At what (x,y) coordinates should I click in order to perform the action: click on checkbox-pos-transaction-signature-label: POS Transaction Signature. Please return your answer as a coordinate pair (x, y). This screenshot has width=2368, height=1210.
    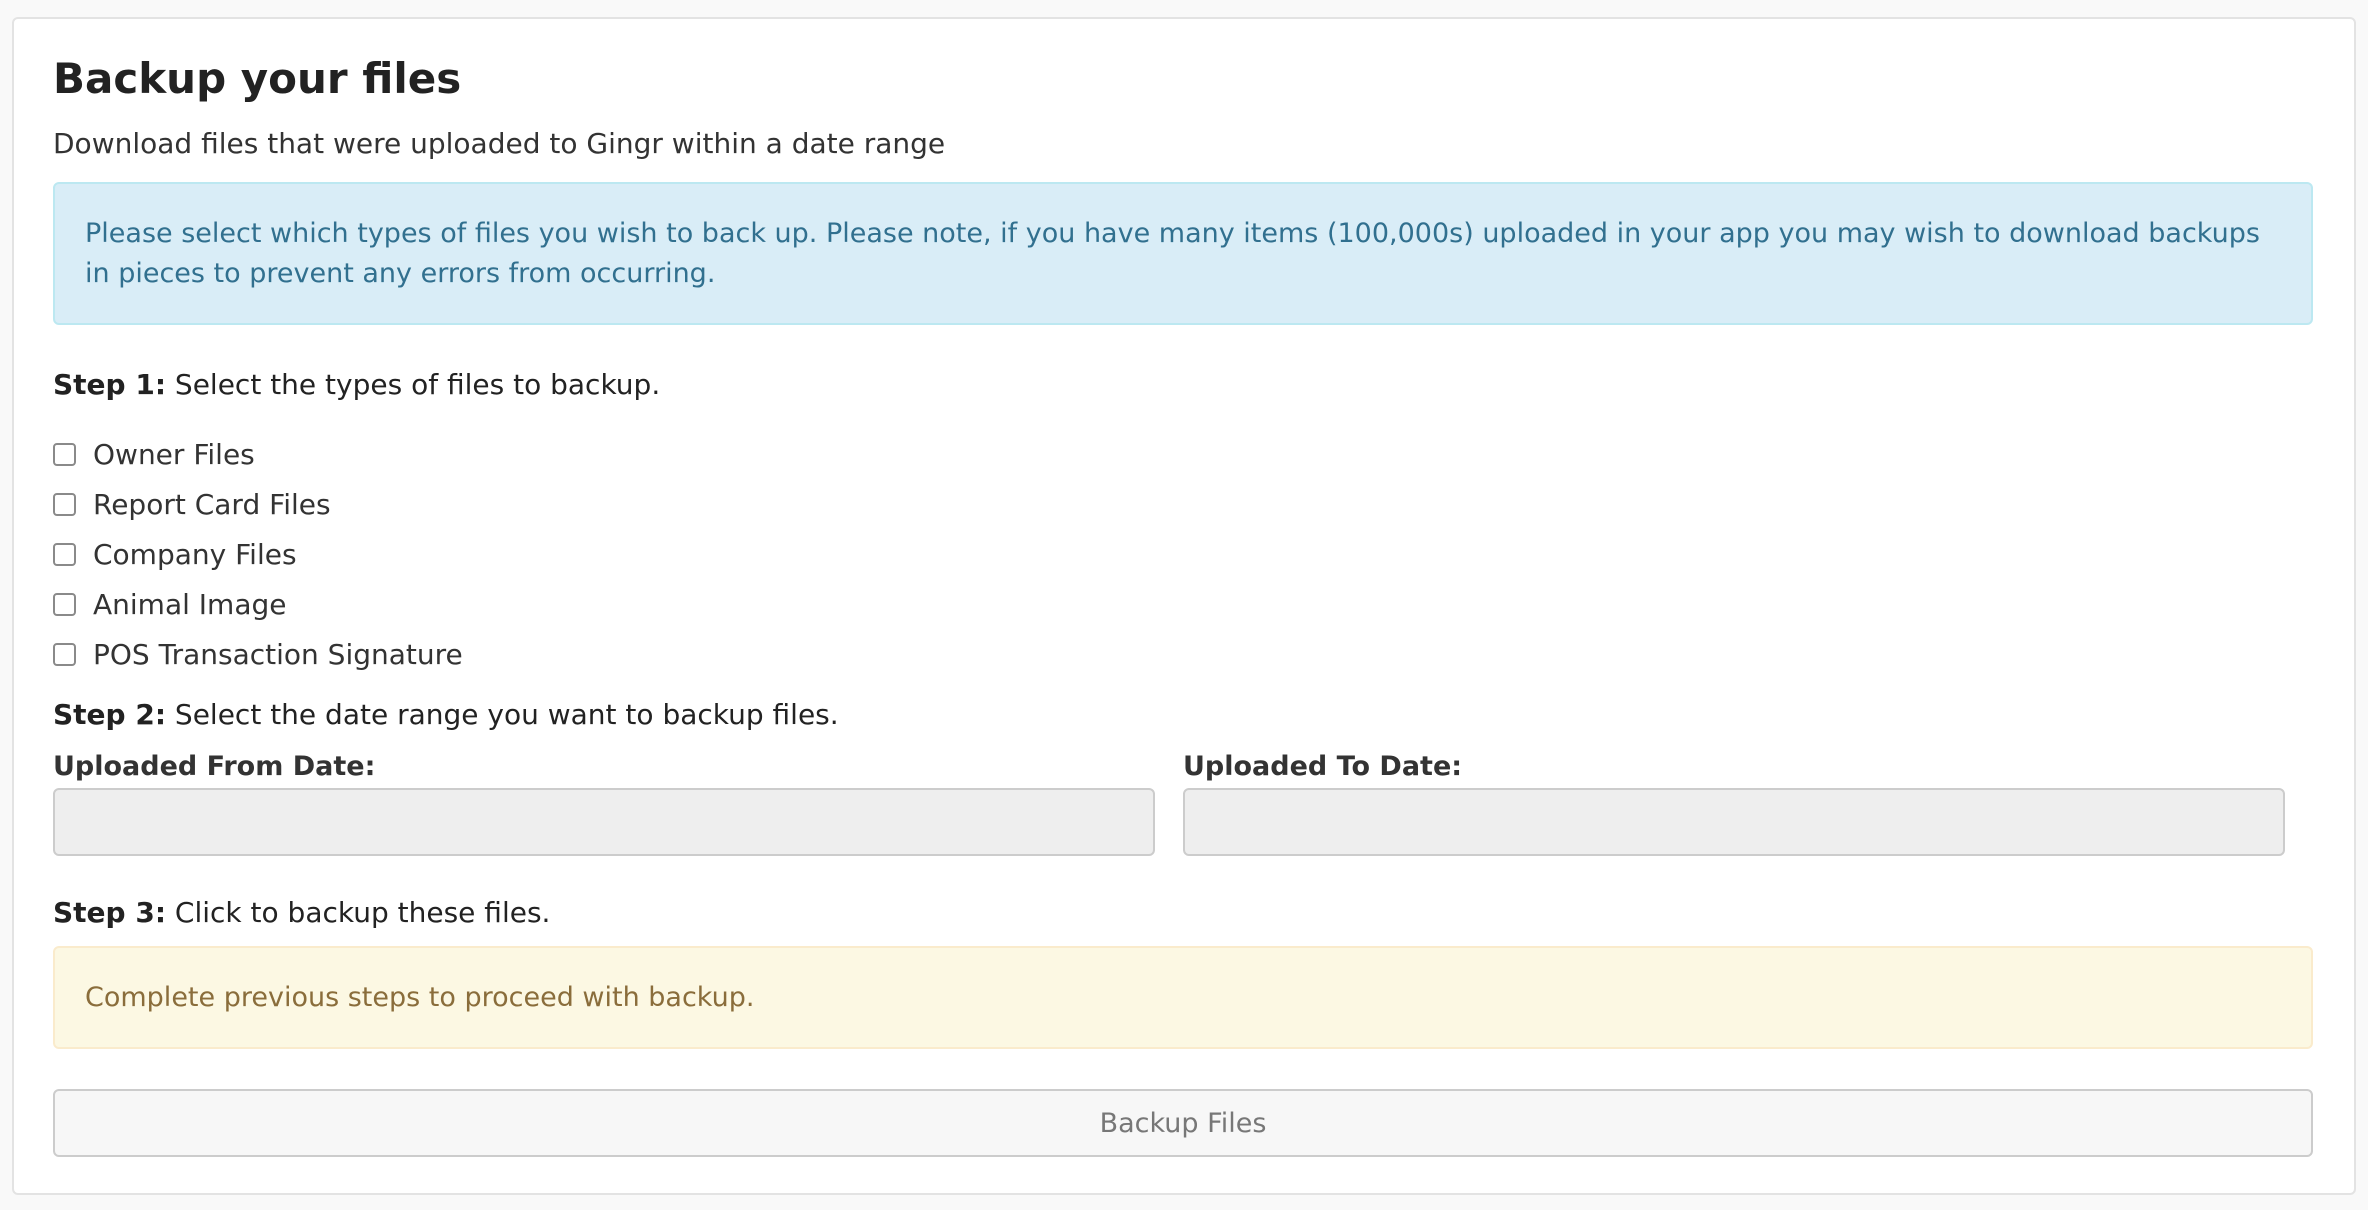
    Looking at the image, I should click on (278, 654).